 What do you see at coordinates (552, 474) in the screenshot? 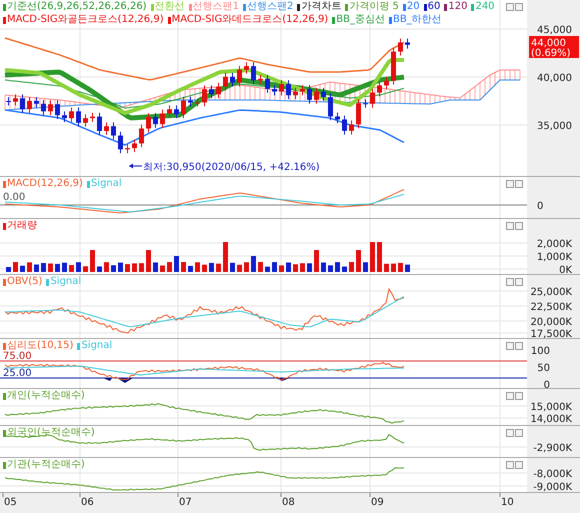
I see `axis-label: -8,000K` at bounding box center [552, 474].